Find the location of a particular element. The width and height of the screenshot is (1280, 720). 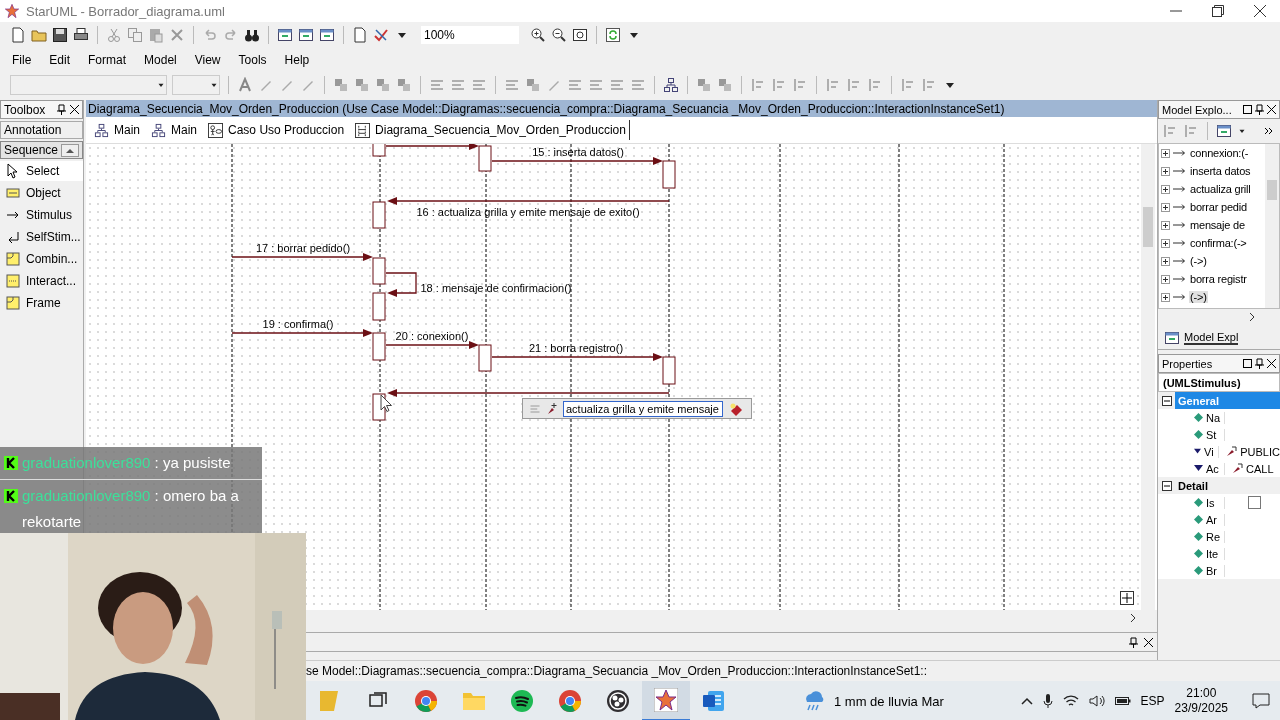

eraser-icon is located at coordinates (736, 408).